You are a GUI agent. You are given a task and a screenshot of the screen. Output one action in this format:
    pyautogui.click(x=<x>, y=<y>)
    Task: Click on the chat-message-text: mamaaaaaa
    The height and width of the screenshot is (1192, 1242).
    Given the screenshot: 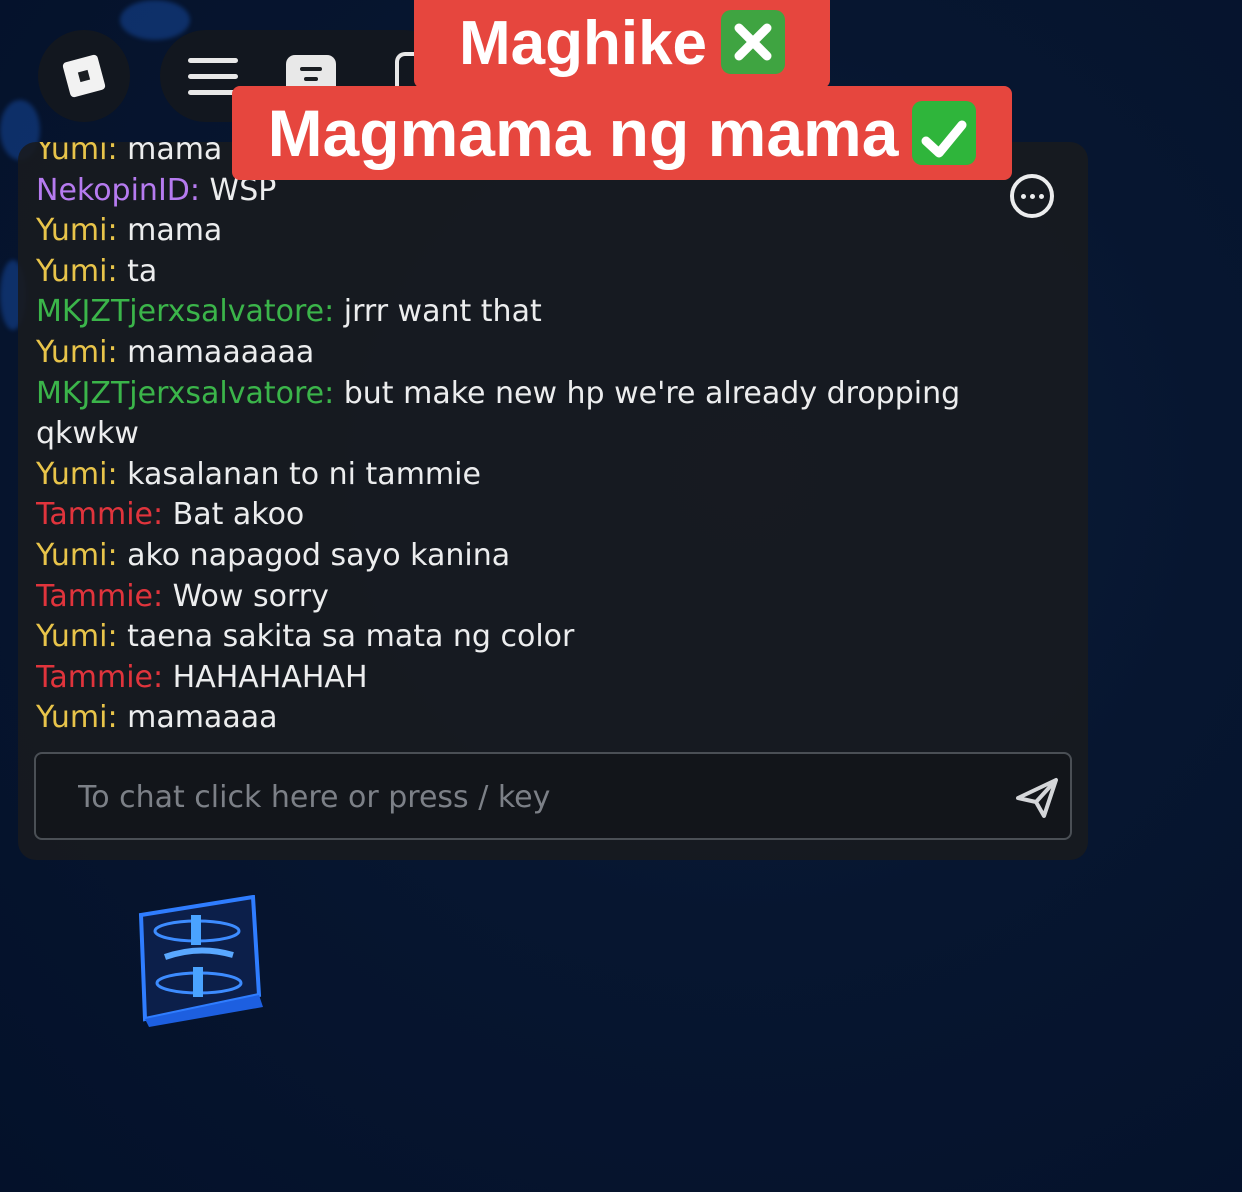 What is the action you would take?
    pyautogui.click(x=216, y=352)
    